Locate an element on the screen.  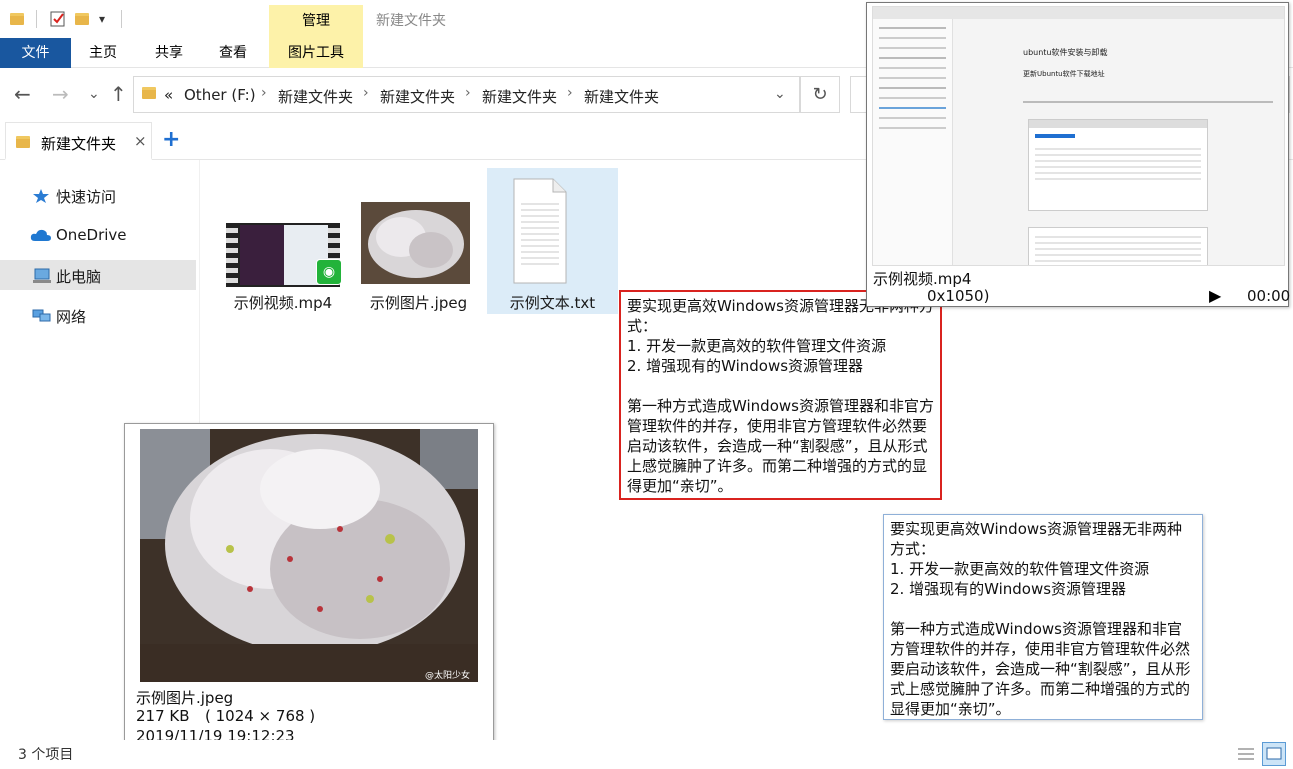
refresh-icon: ↻ is located at coordinates (820, 94).